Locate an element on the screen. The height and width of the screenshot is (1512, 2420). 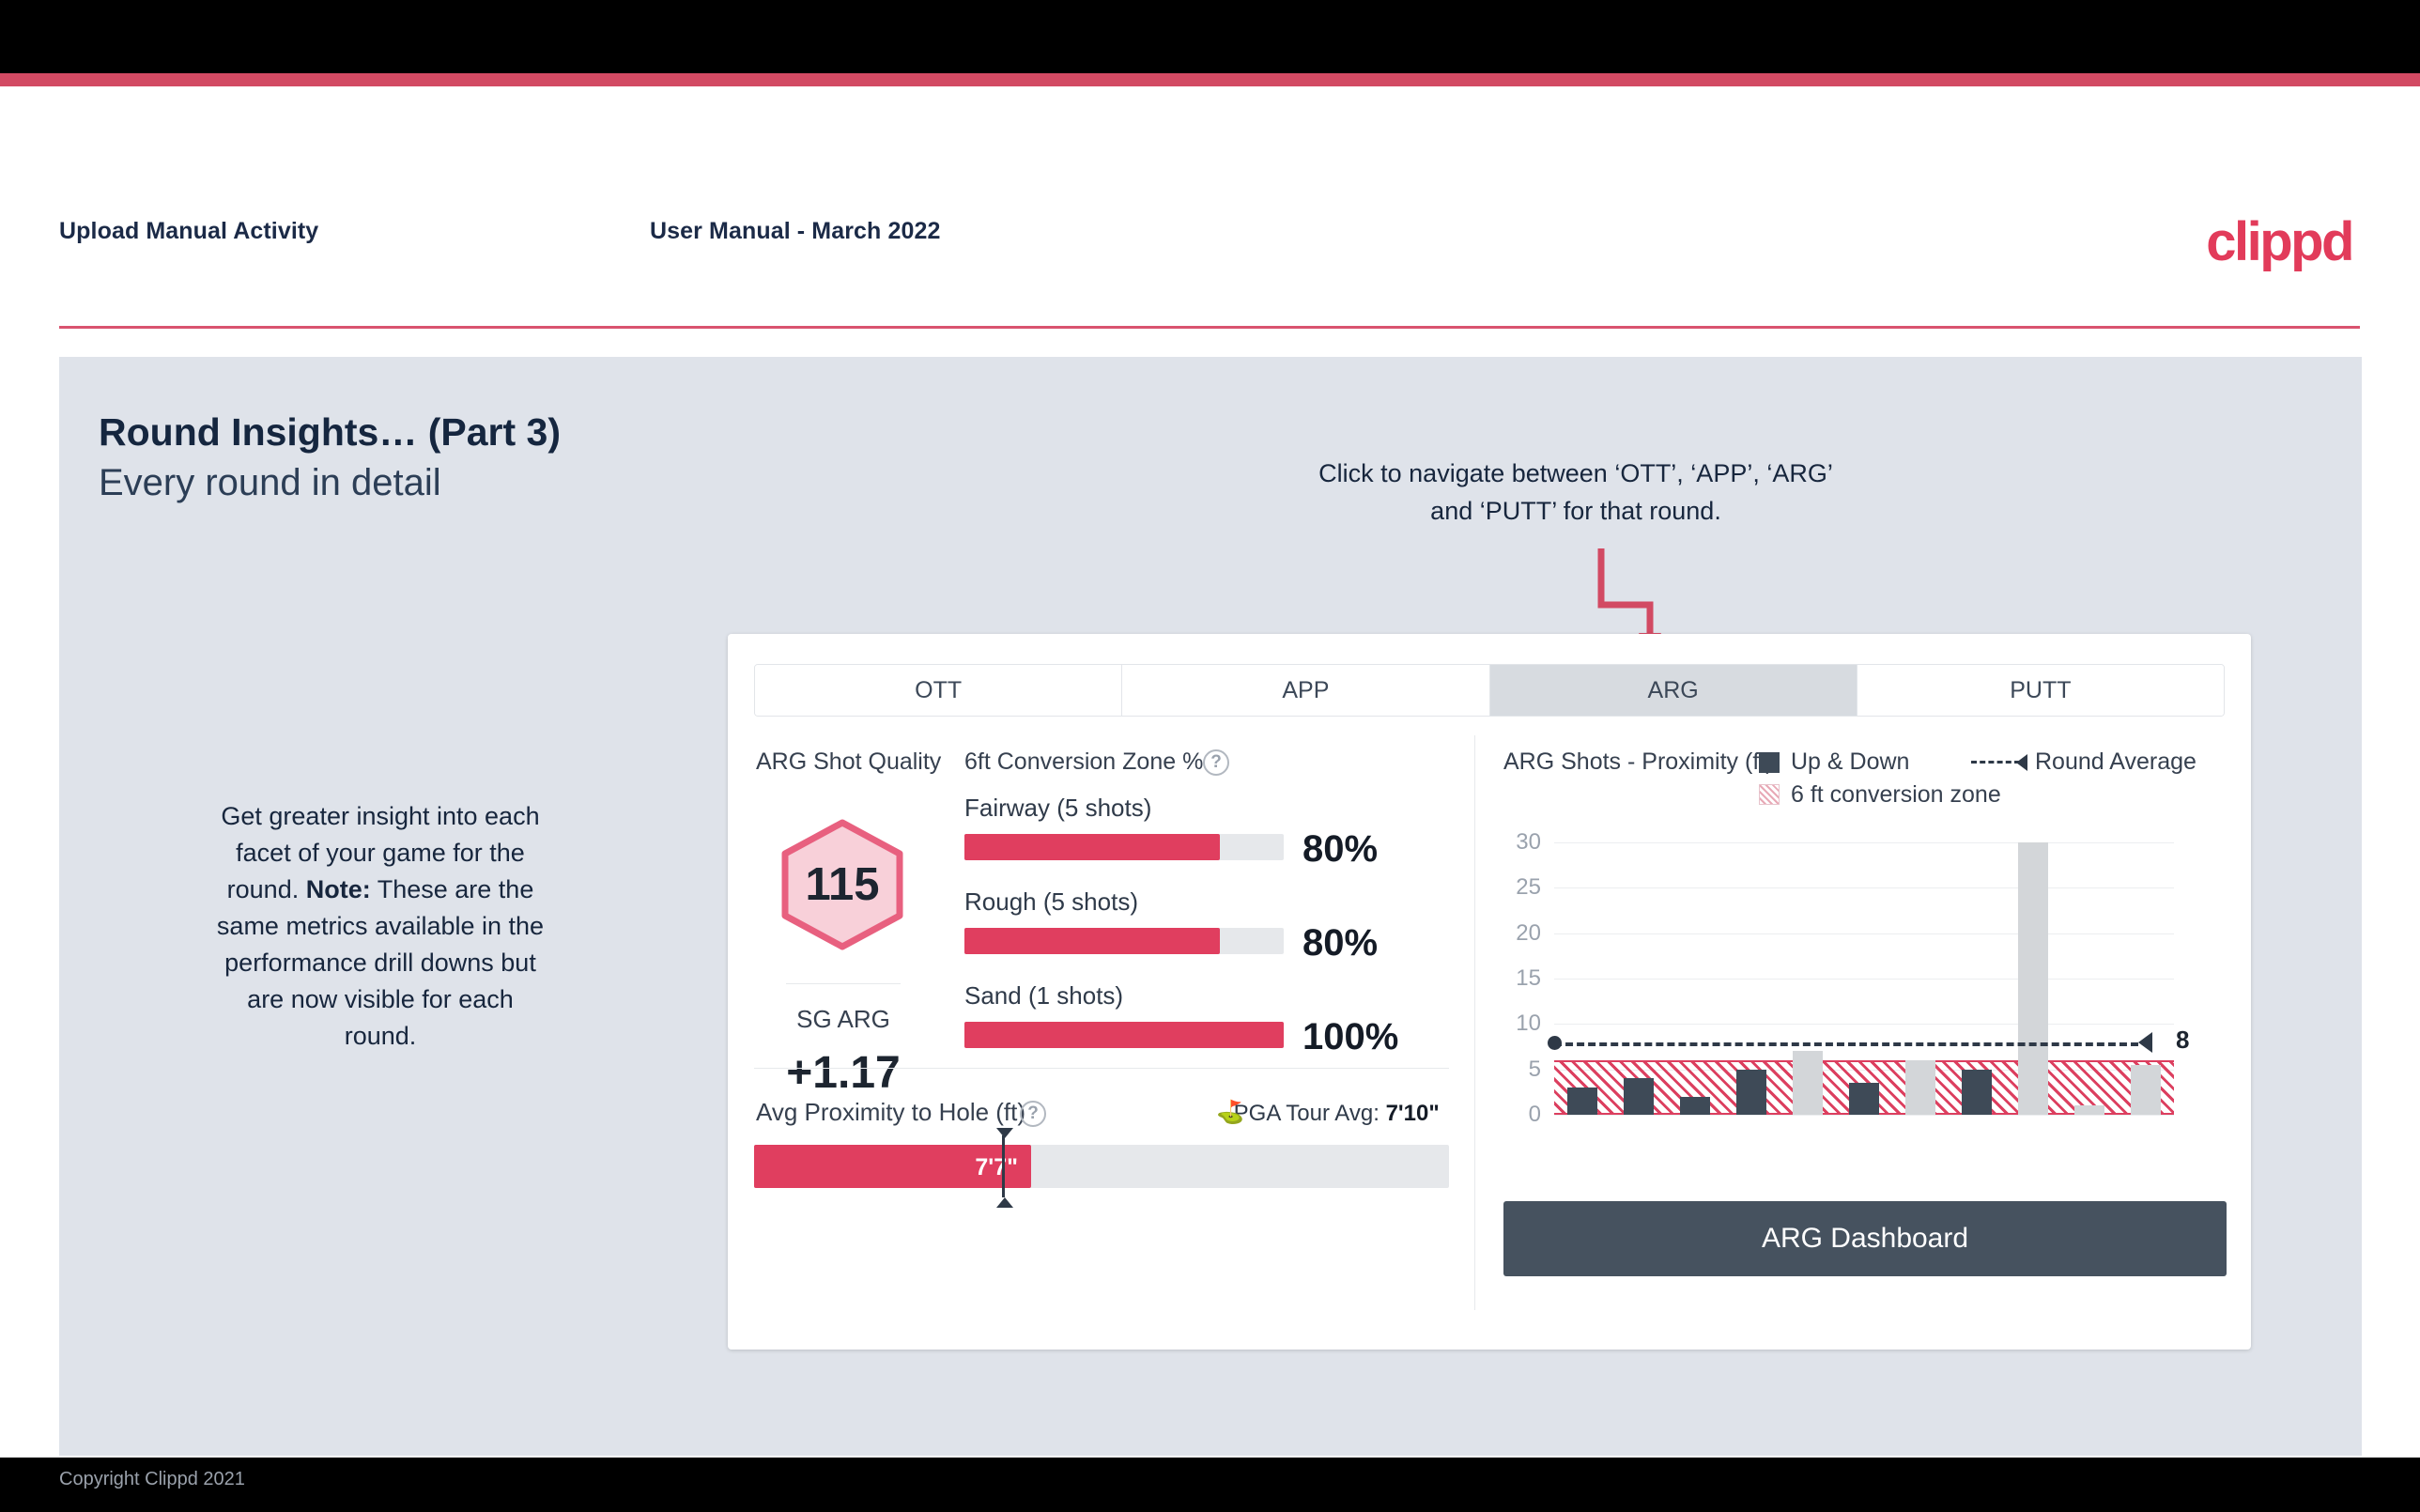
legend-updown-label: Up & Down is located at coordinates (1850, 761).